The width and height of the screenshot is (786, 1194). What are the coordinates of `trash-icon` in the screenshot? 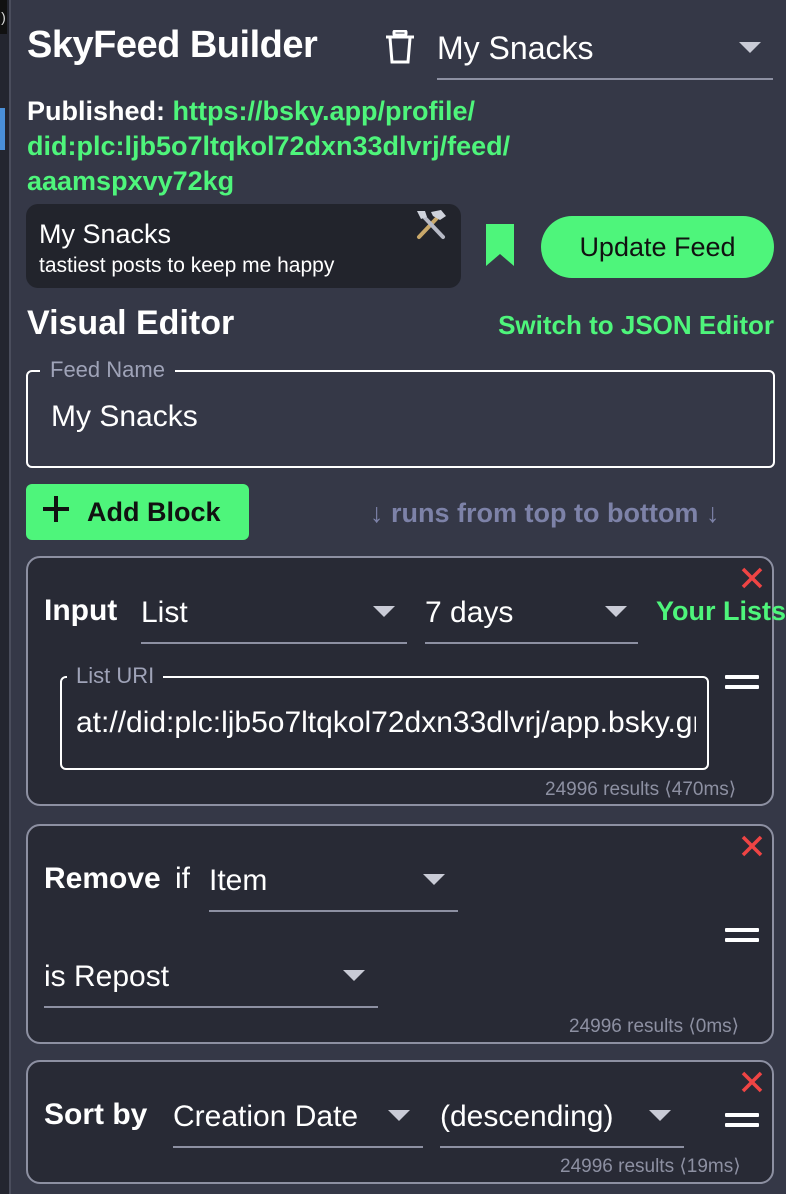 It's located at (400, 47).